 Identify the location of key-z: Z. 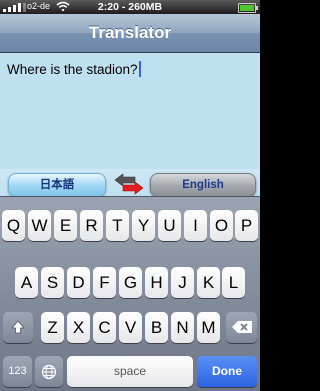
(52, 327).